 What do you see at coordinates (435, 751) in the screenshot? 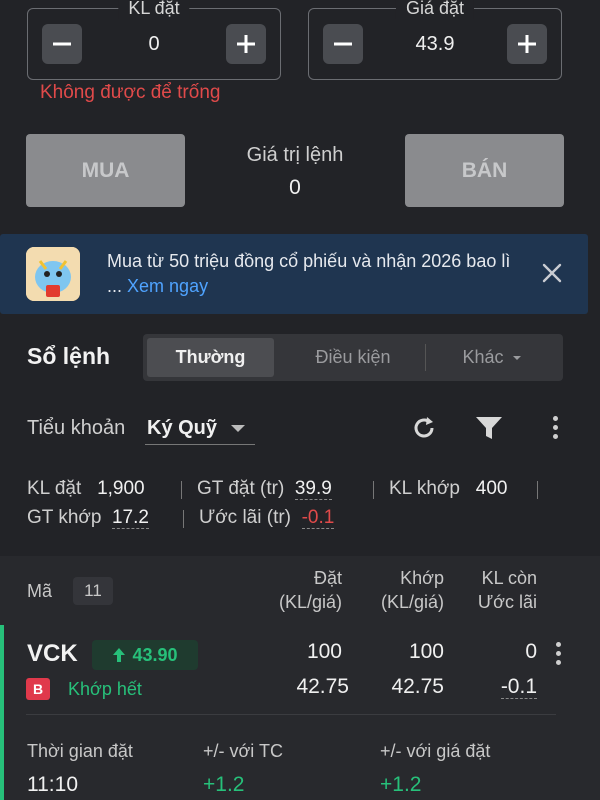
I see `order-vs-price-label: +/- với giá đặt` at bounding box center [435, 751].